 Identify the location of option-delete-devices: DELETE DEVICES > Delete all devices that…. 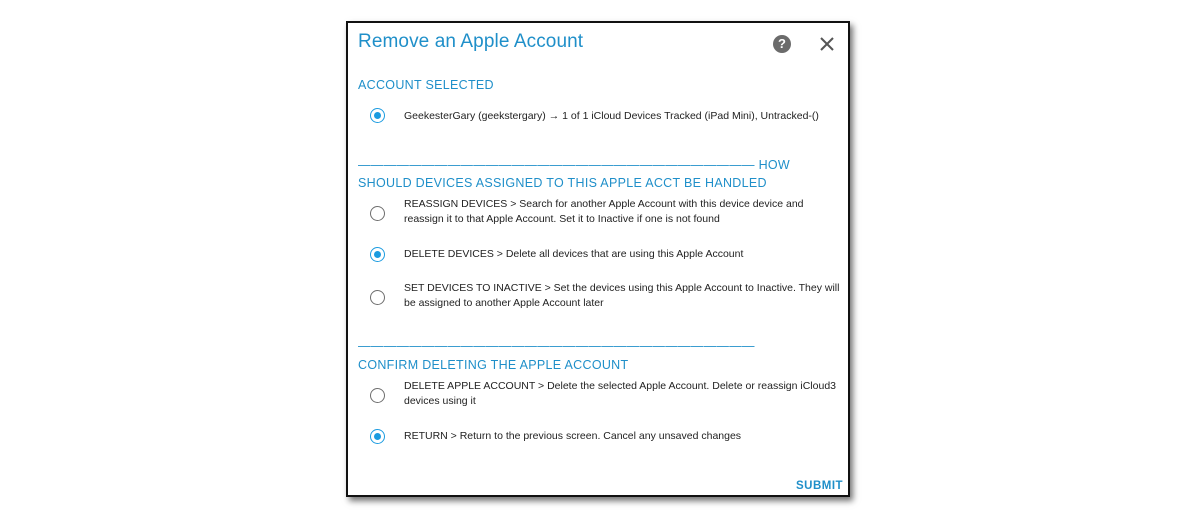
(605, 255).